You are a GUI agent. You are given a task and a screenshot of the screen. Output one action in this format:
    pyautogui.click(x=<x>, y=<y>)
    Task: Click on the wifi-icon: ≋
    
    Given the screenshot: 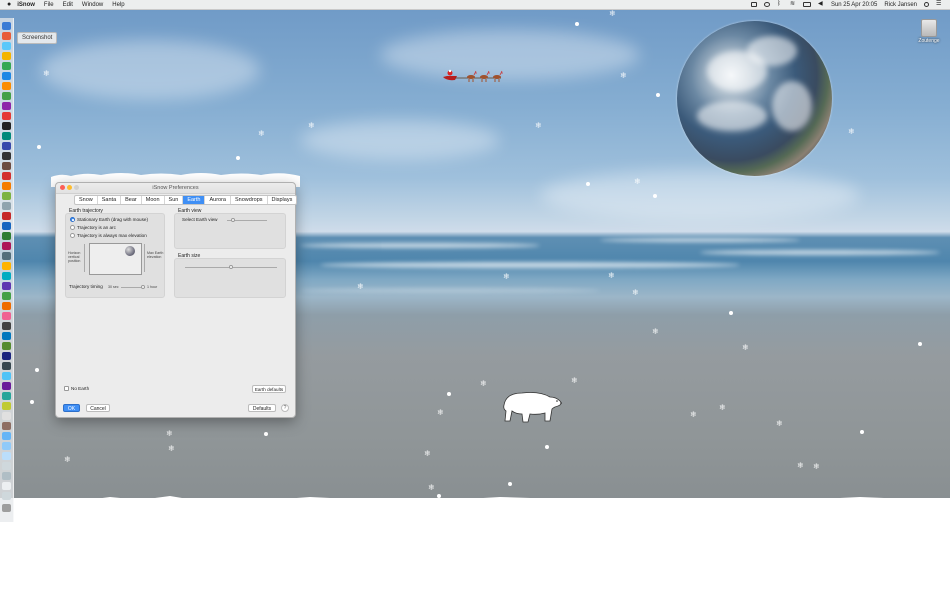 What is the action you would take?
    pyautogui.click(x=793, y=4)
    